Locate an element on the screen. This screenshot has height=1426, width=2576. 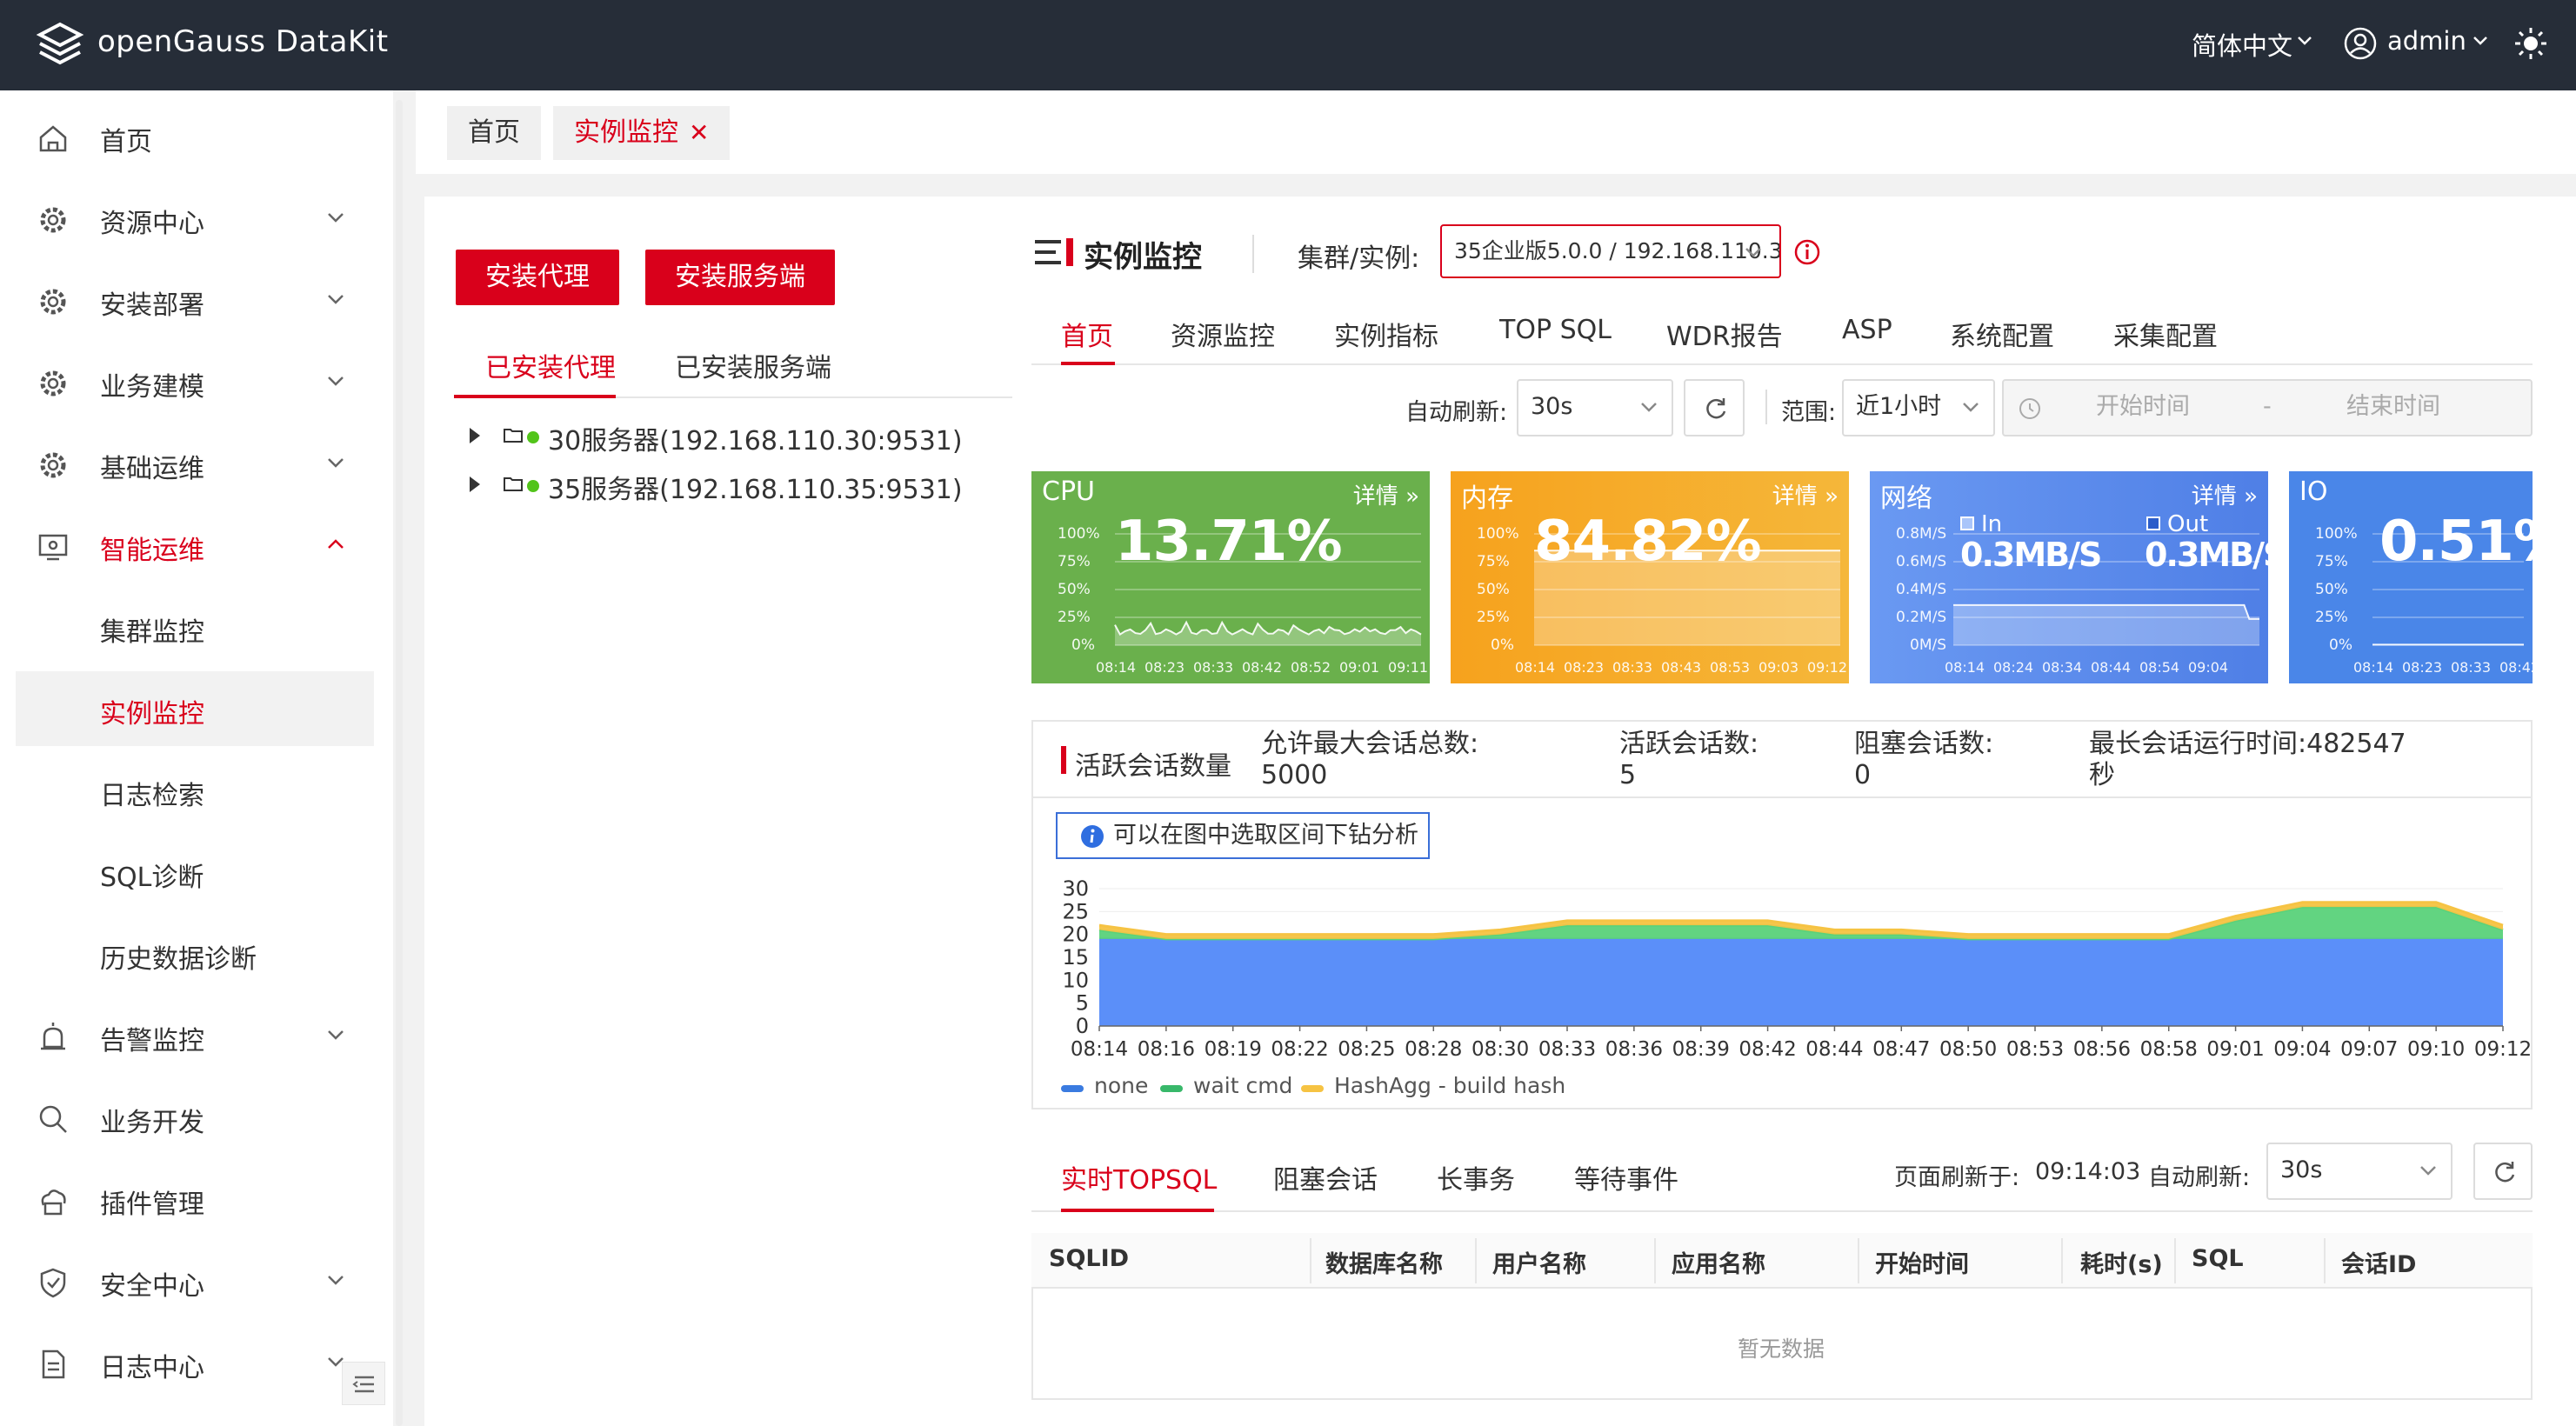
sun-icon is located at coordinates (2530, 43).